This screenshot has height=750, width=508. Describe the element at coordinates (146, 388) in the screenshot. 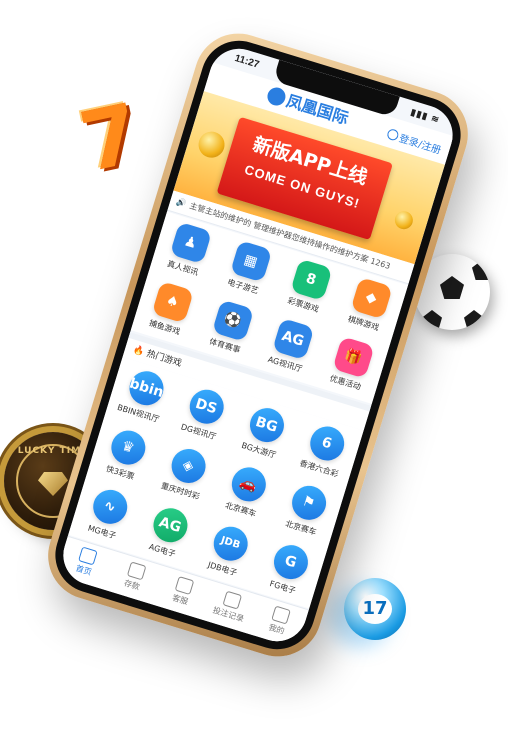

I see `bbin-logo-icon: bbin` at that location.